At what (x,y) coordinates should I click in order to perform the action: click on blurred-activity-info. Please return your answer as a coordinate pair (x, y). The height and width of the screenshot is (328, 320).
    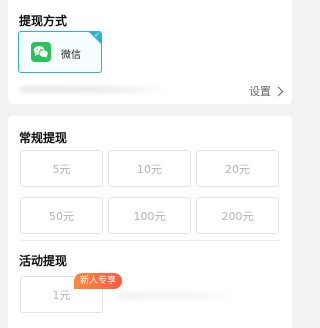
    Looking at the image, I should click on (178, 295).